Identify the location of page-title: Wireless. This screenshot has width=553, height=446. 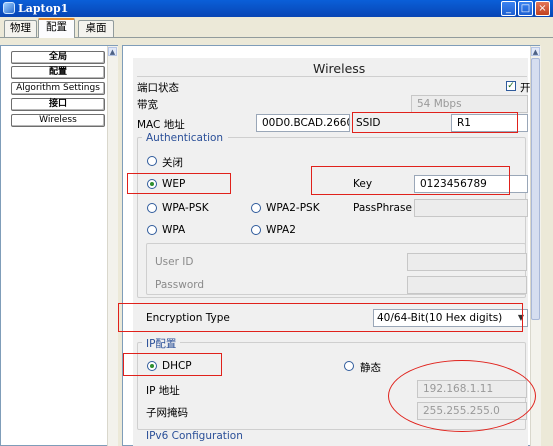
(339, 68).